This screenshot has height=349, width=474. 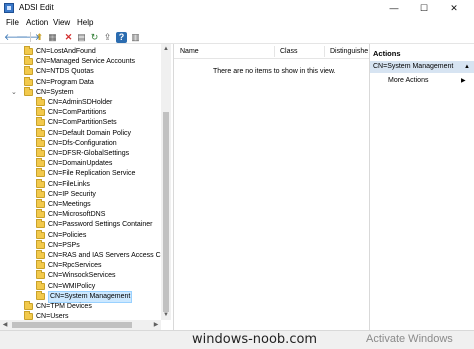 I want to click on adsi-edit-app-icon, so click(x=9, y=8).